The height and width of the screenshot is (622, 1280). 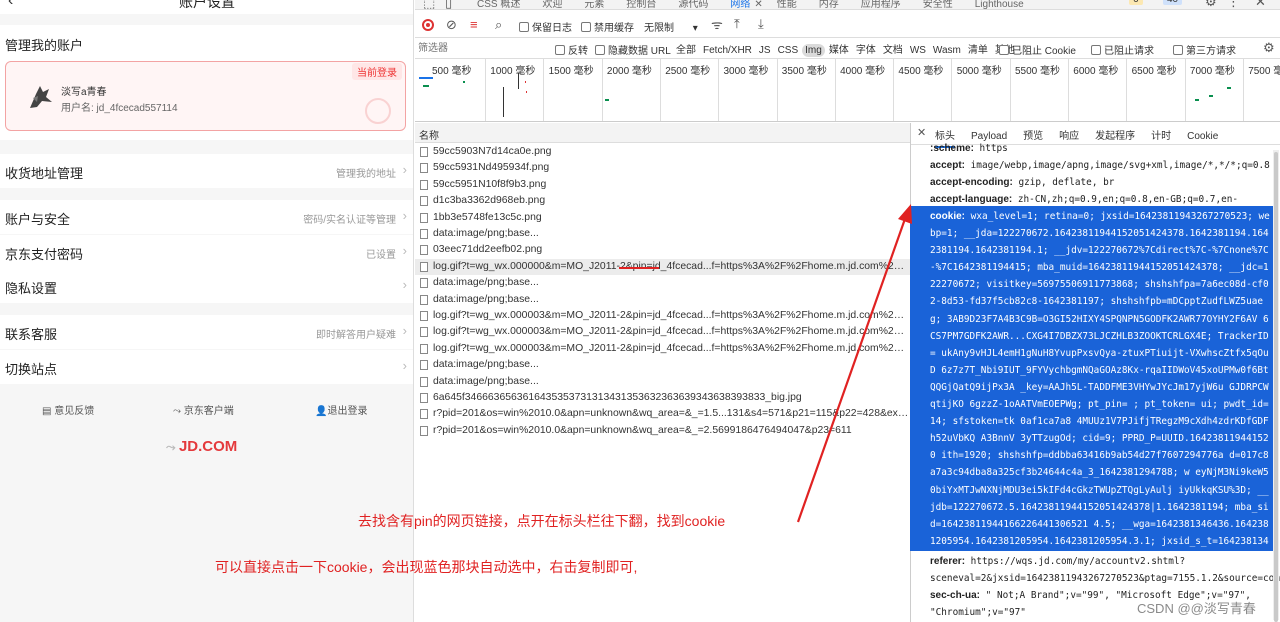 What do you see at coordinates (737, 23) in the screenshot?
I see `upload-icon: ⤒` at bounding box center [737, 23].